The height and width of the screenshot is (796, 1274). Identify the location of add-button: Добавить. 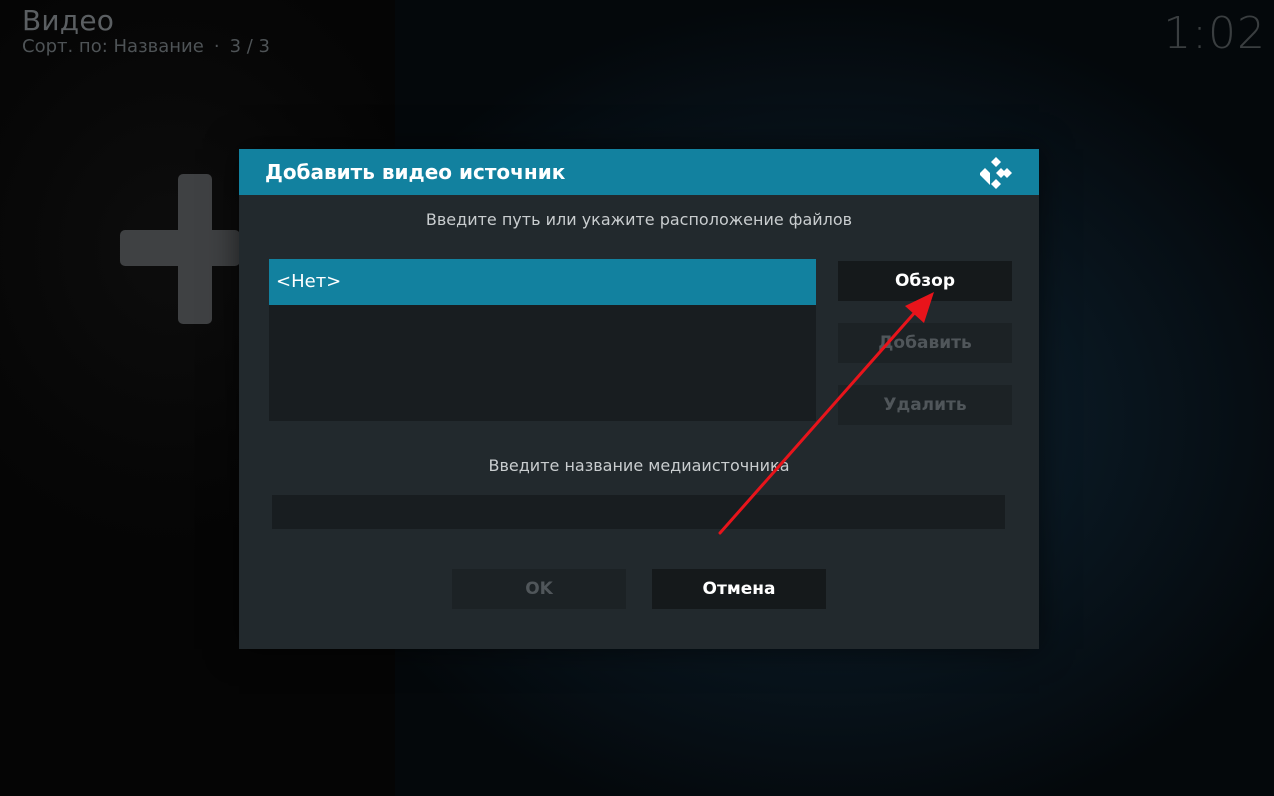
(925, 343).